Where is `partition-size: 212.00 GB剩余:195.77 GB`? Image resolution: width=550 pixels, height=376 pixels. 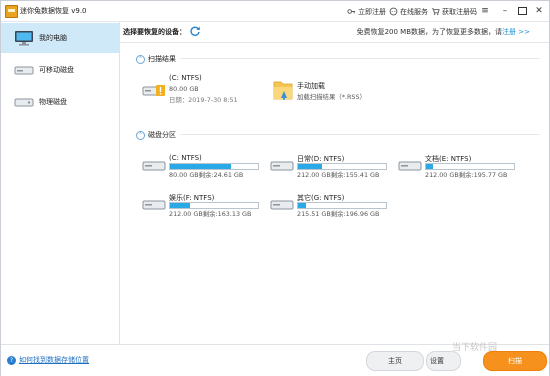 partition-size: 212.00 GB剩余:195.77 GB is located at coordinates (466, 175).